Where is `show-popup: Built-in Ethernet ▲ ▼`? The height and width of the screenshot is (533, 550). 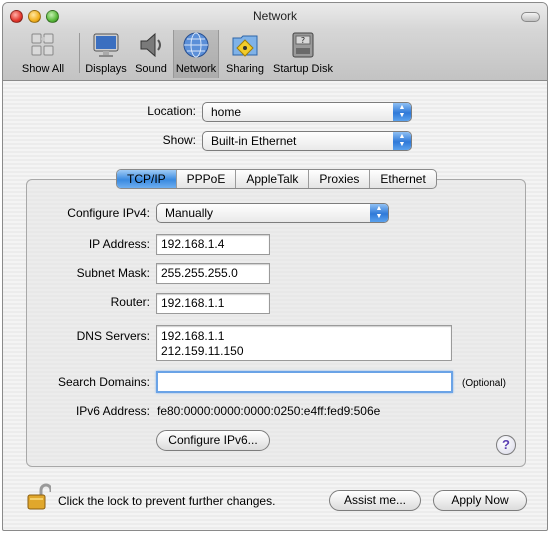 show-popup: Built-in Ethernet ▲ ▼ is located at coordinates (307, 141).